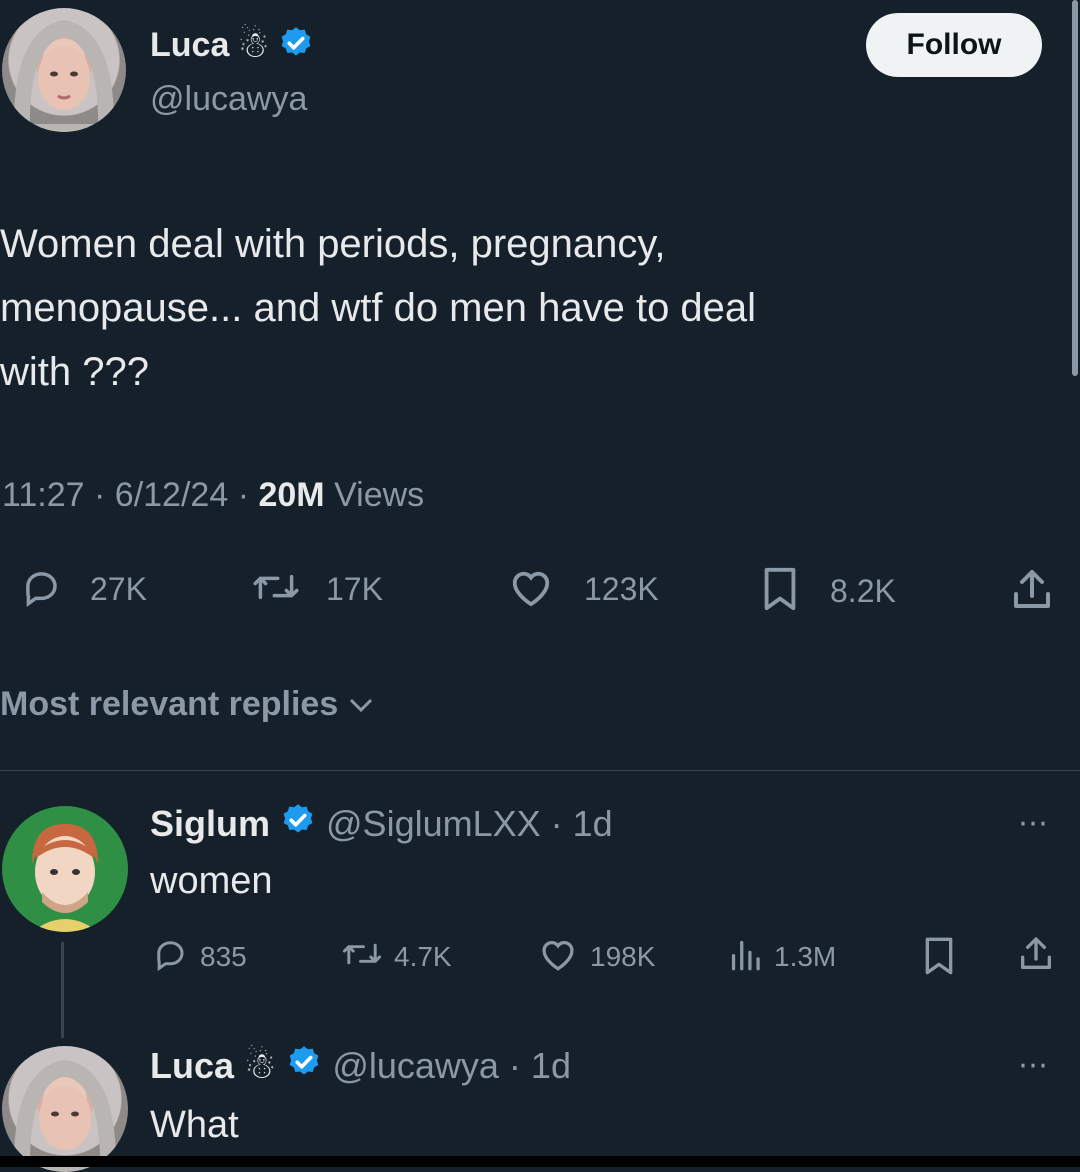  I want to click on sort-replies: Most relevant replies, so click(187, 704).